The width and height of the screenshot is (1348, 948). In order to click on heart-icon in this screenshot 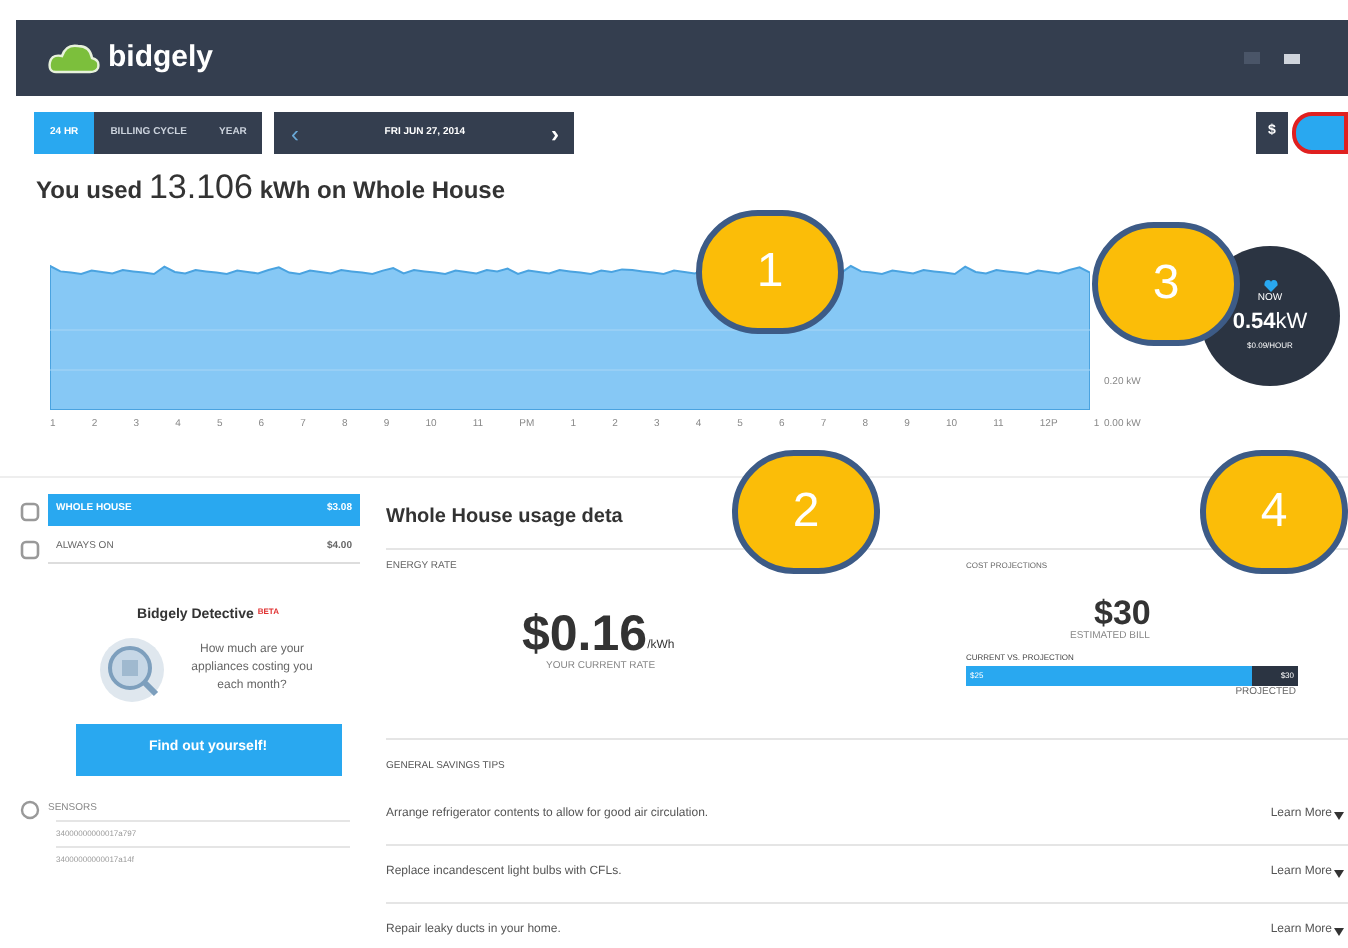, I will do `click(1270, 285)`.